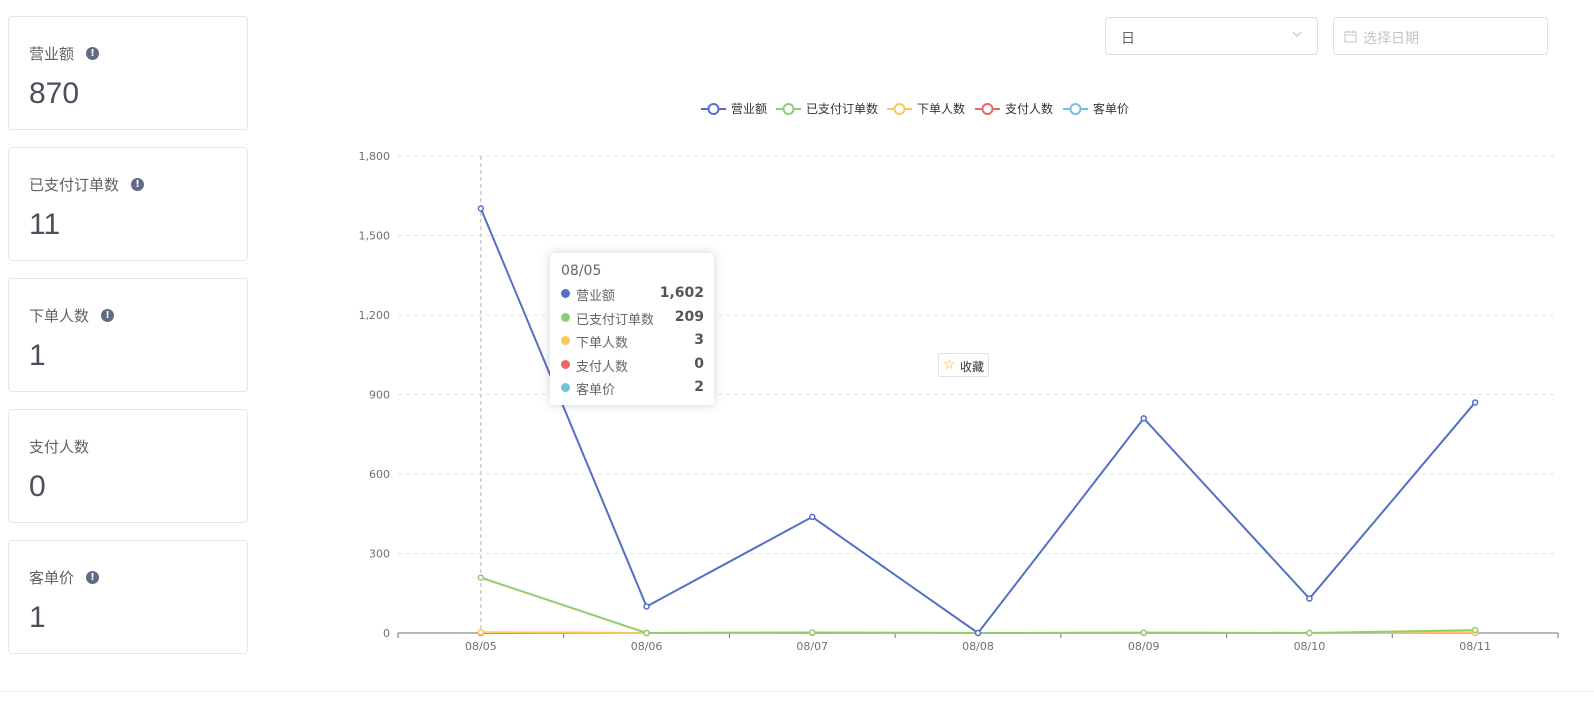  Describe the element at coordinates (379, 395) in the screenshot. I see `y-tick-label: 900` at that location.